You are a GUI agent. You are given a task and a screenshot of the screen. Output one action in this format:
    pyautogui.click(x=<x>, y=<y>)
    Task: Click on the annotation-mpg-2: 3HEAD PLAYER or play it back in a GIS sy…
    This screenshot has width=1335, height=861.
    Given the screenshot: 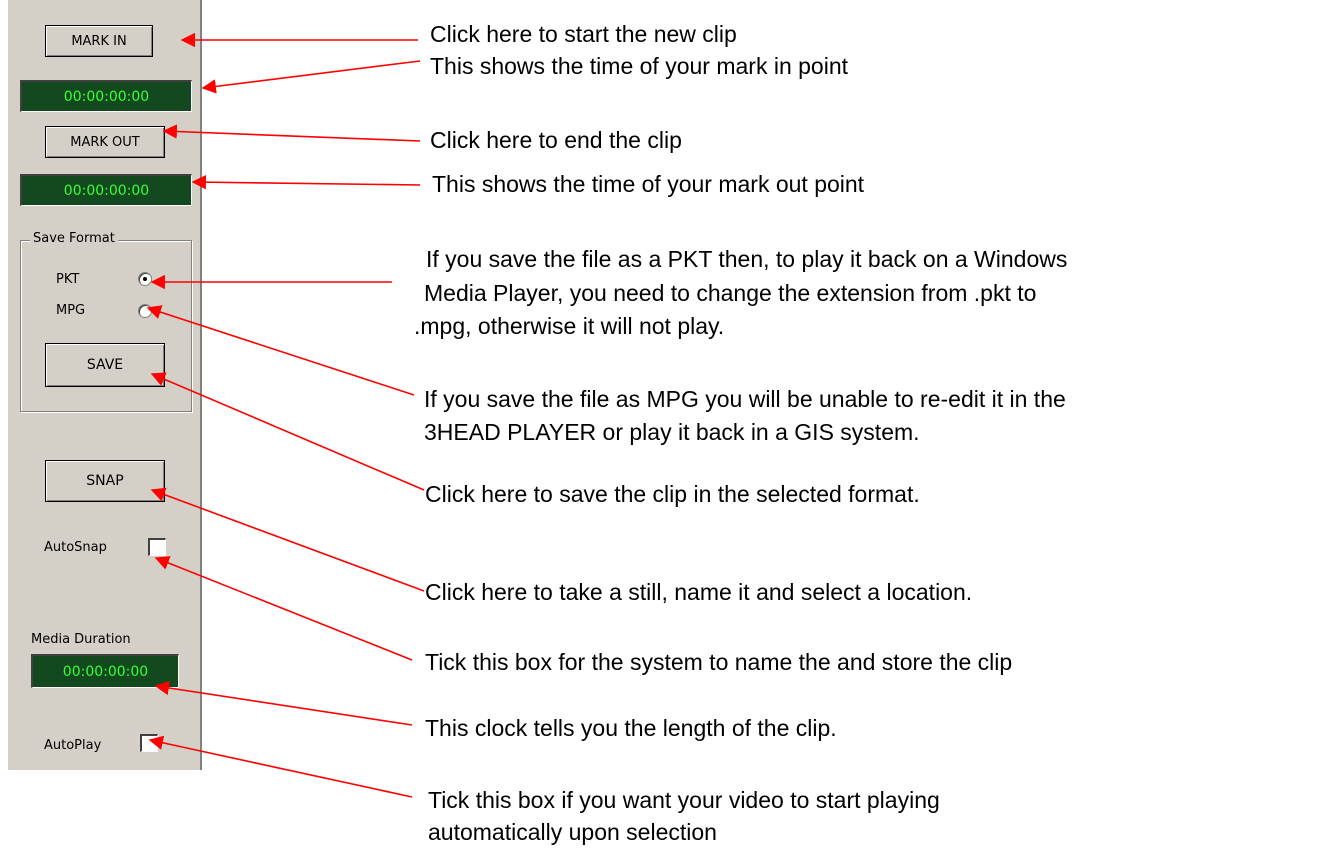 What is the action you would take?
    pyautogui.click(x=672, y=432)
    